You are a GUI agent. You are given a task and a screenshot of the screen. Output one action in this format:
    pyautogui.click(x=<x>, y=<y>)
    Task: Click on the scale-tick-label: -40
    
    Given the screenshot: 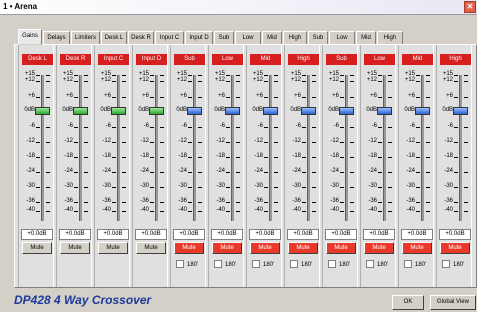 What is the action you would take?
    pyautogui.click(x=334, y=210)
    